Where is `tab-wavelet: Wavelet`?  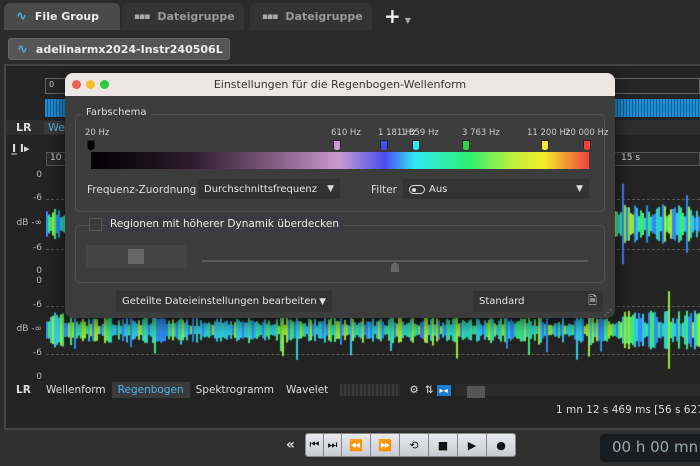 tab-wavelet: Wavelet is located at coordinates (307, 390).